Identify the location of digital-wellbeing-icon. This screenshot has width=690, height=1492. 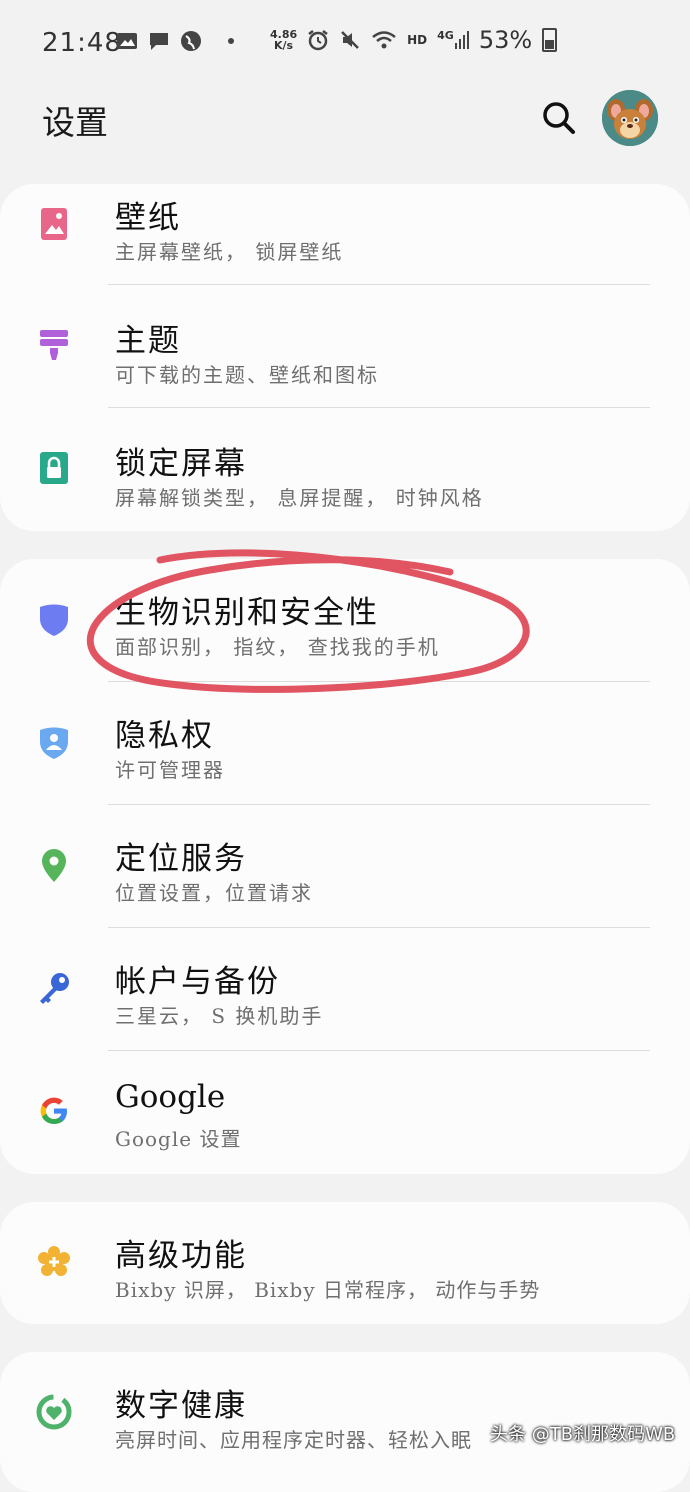
(54, 1412).